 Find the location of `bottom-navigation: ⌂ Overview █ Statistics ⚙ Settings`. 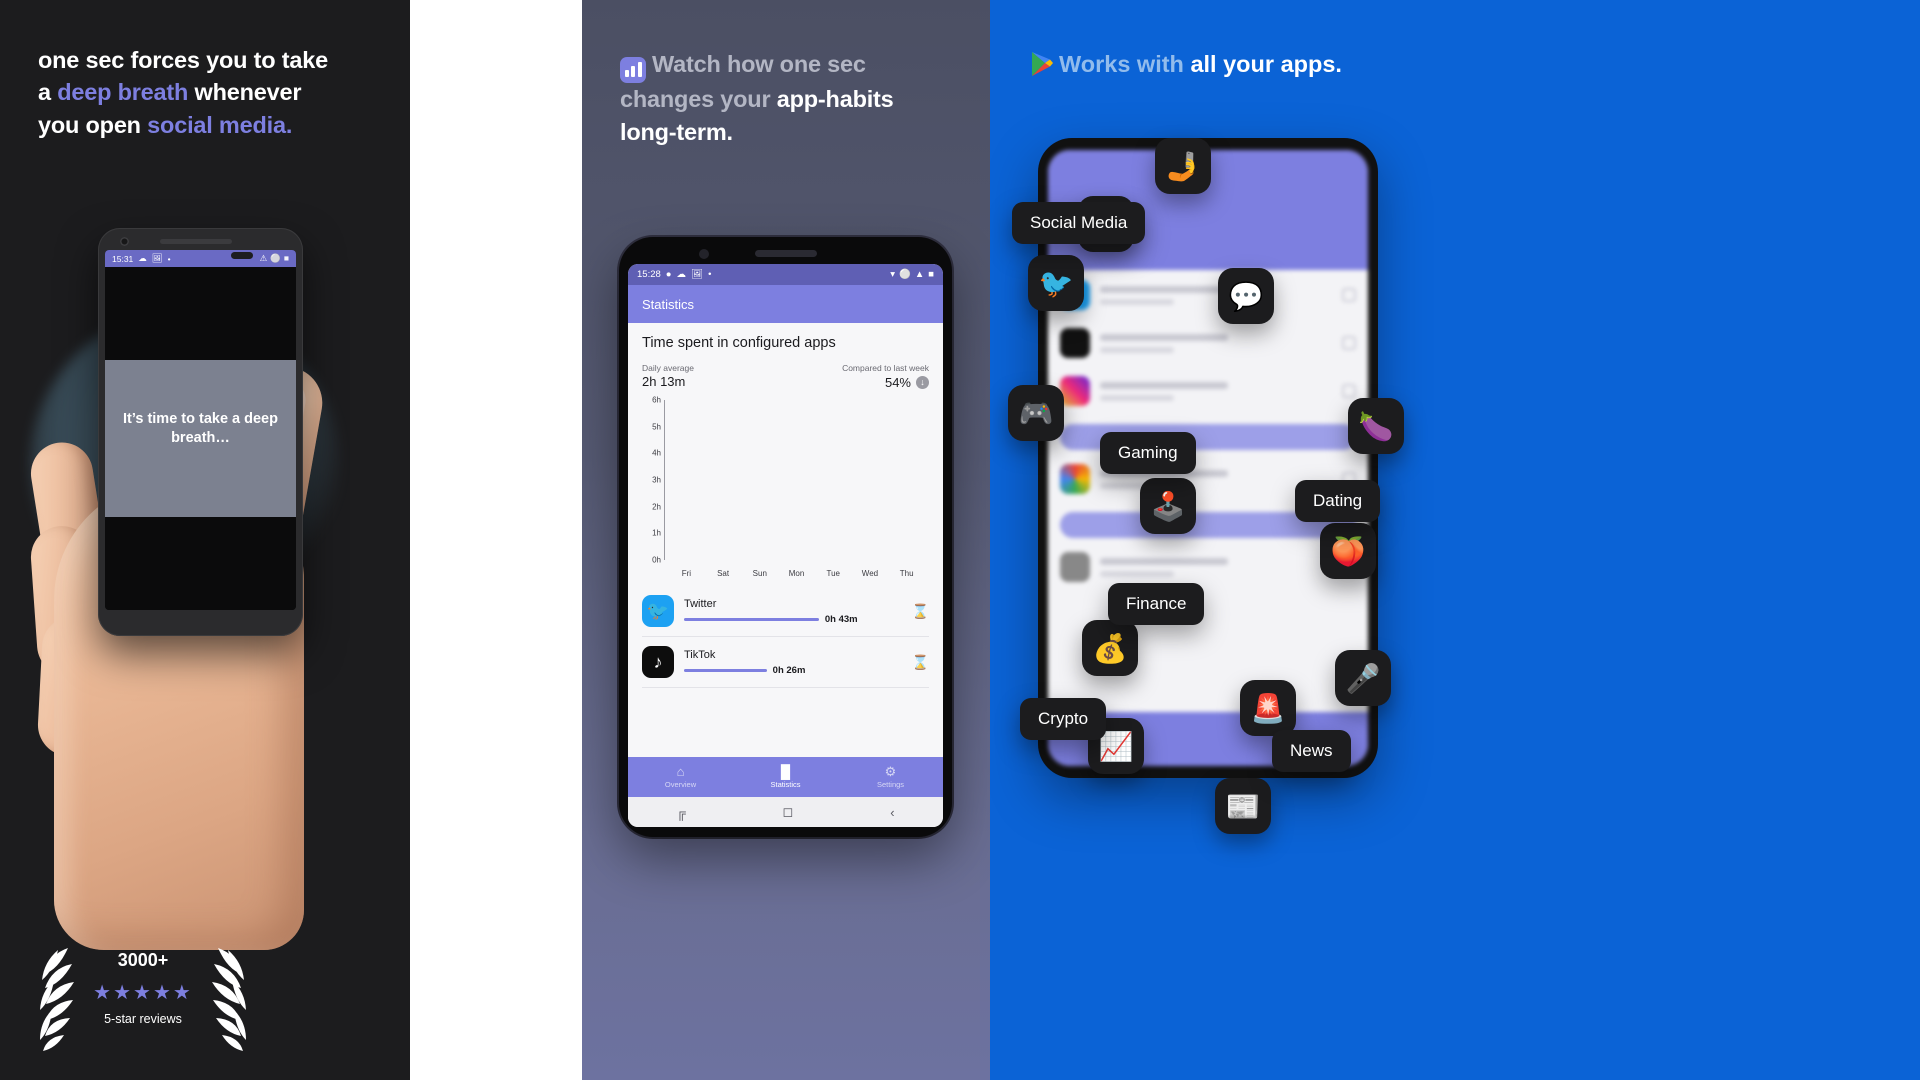

bottom-navigation: ⌂ Overview █ Statistics ⚙ Settings is located at coordinates (785, 777).